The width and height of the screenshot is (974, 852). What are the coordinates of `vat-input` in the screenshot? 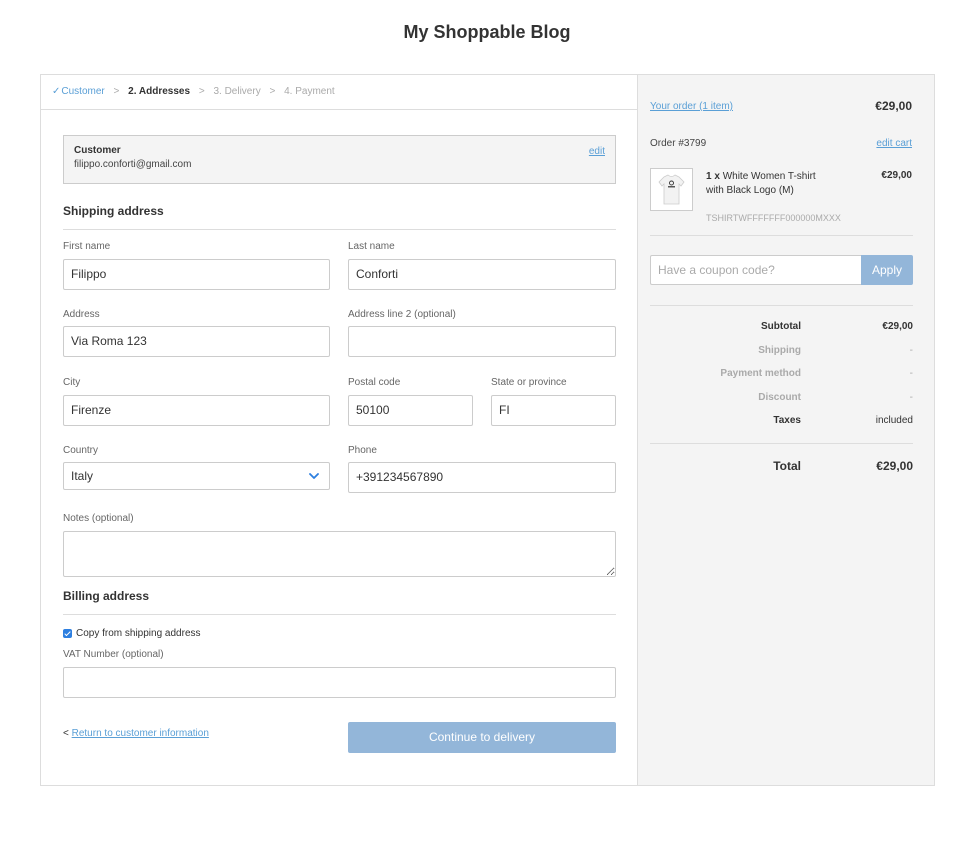 It's located at (339, 682).